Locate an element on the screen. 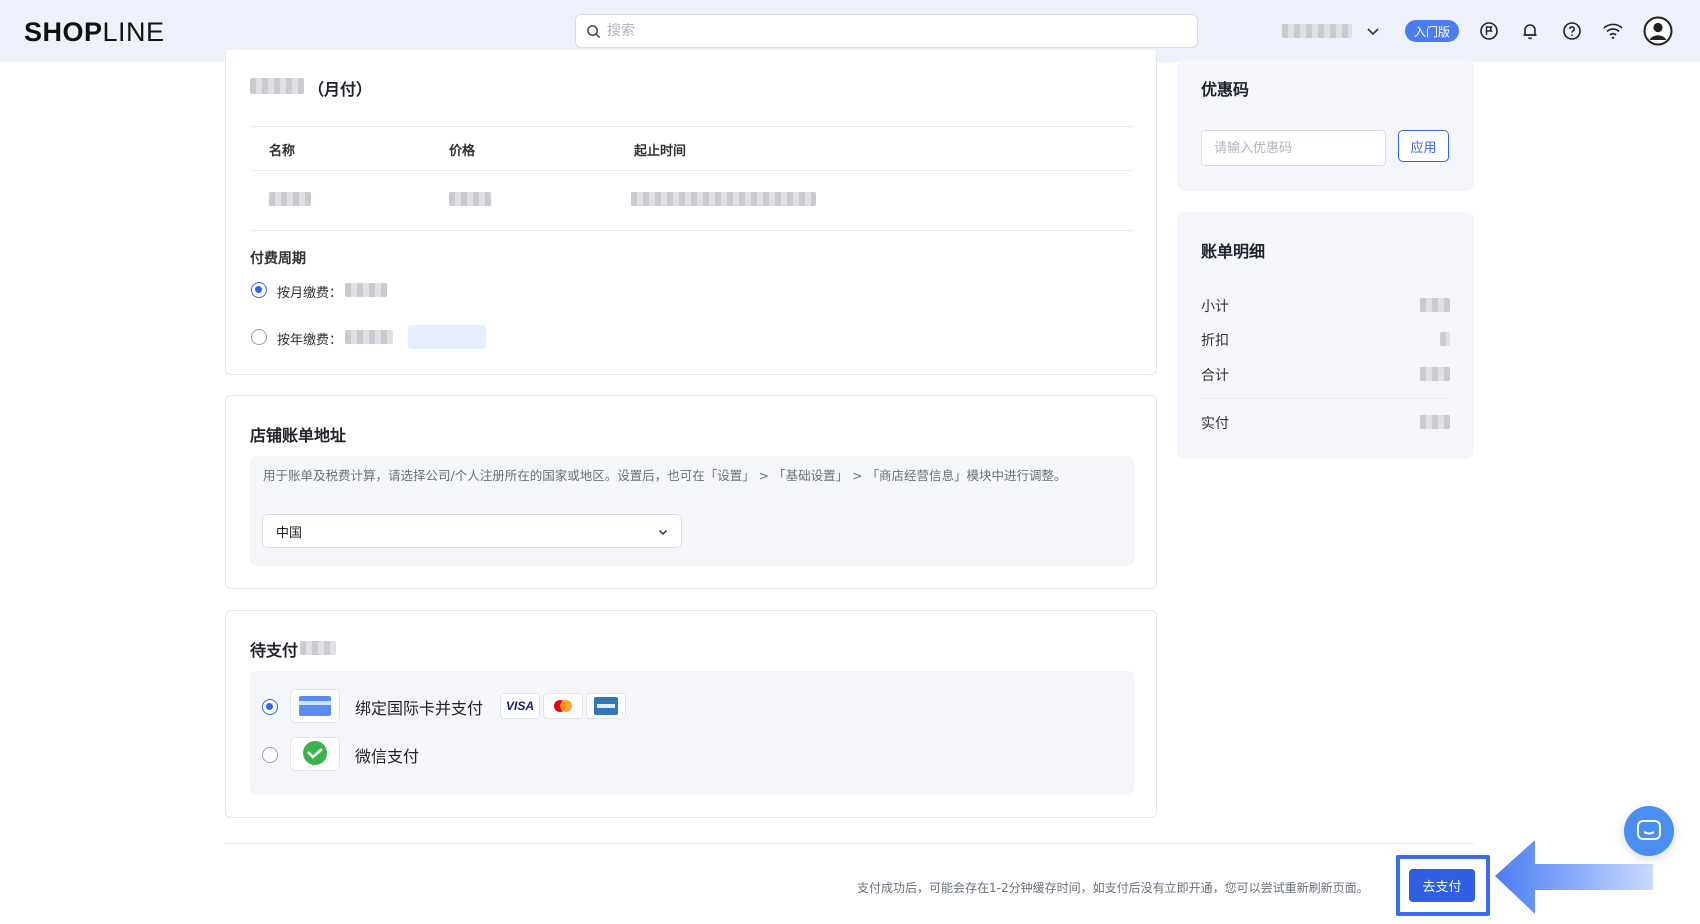 The width and height of the screenshot is (1700, 924). monthly-label: 按月缴费： is located at coordinates (309, 291).